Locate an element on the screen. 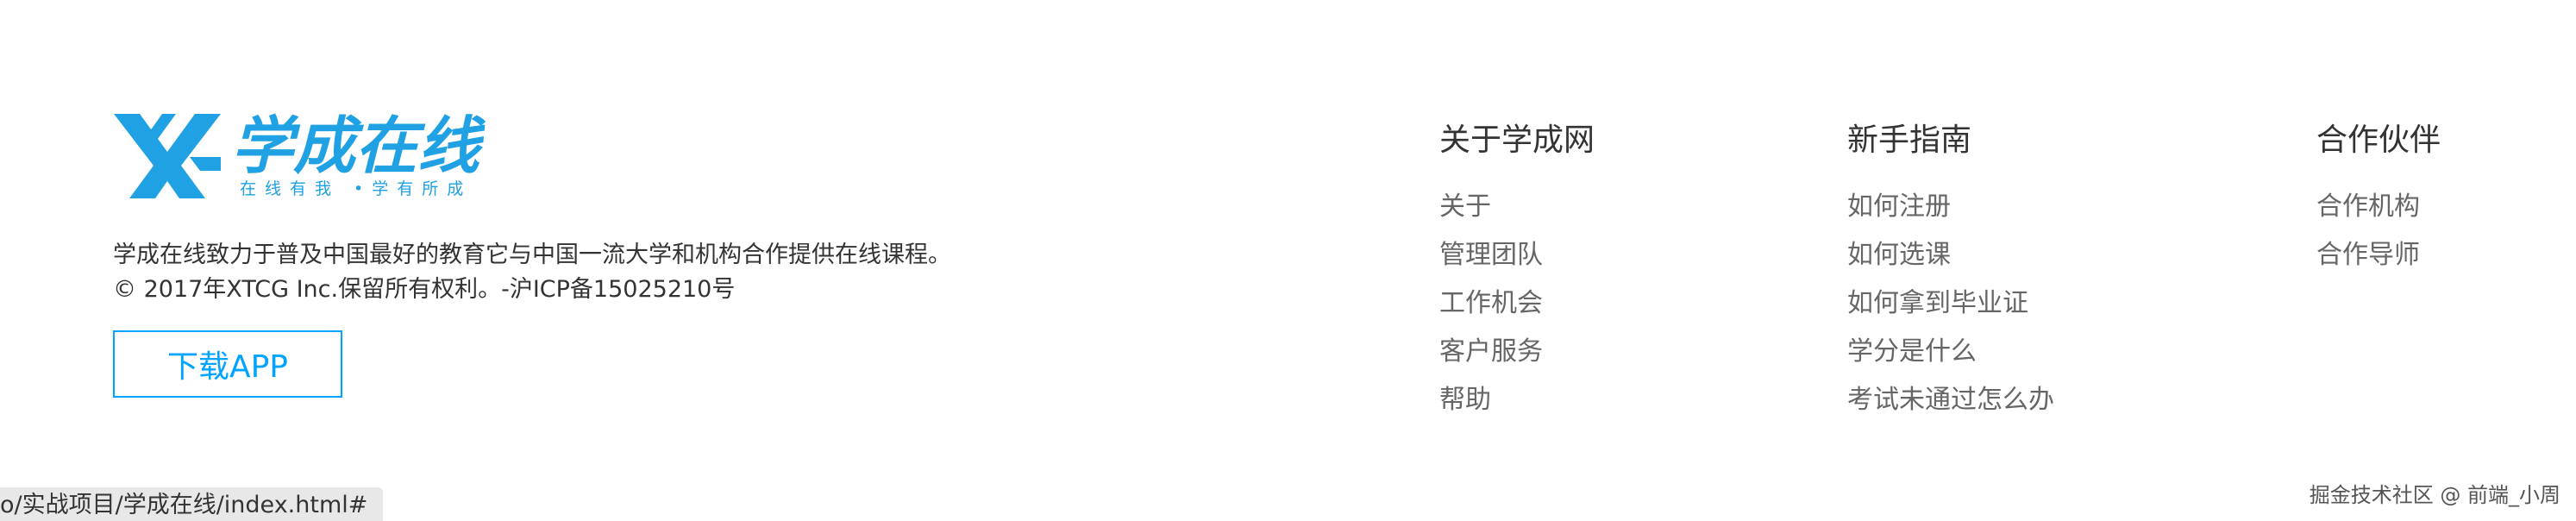  footer-link: 如何选课 is located at coordinates (1950, 255).